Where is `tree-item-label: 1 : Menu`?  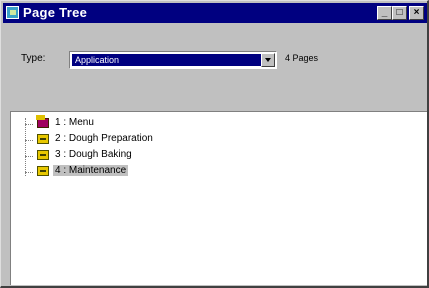
tree-item-label: 1 : Menu is located at coordinates (74, 122).